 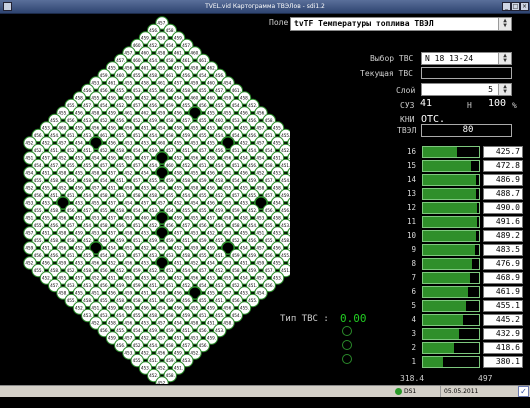 What do you see at coordinates (458, 292) in the screenshot?
I see `layer-bar-row: 6 461.9` at bounding box center [458, 292].